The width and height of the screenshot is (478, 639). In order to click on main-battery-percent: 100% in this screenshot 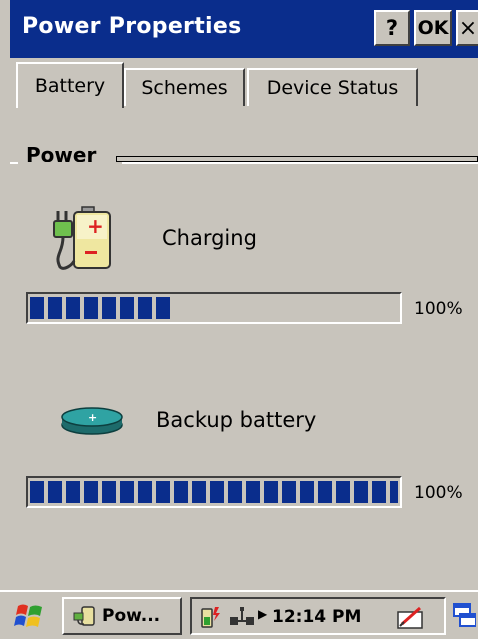, I will do `click(438, 309)`.